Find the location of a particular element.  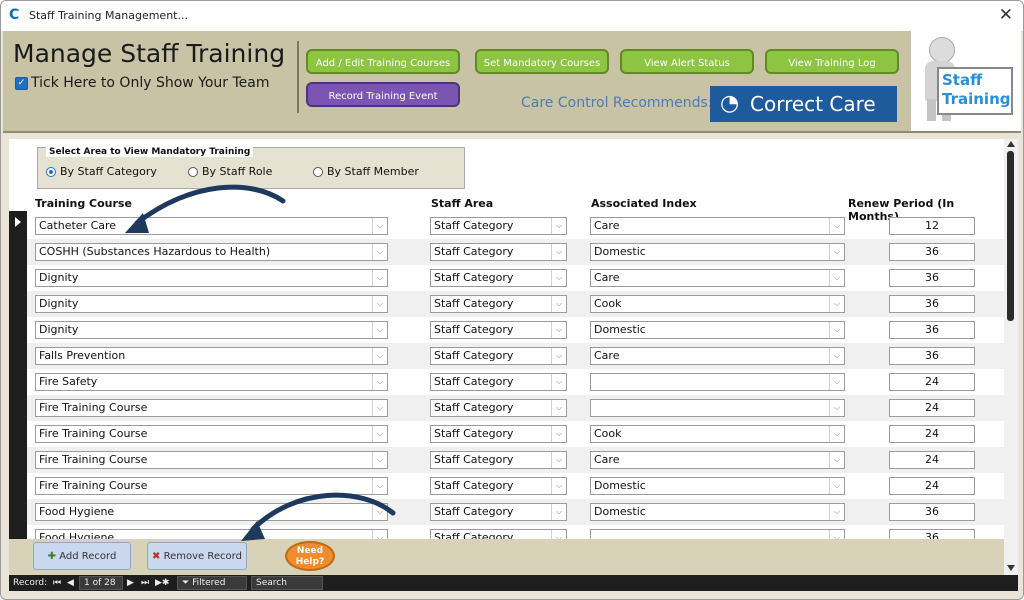

annotation-arrow-course is located at coordinates (210, 205).